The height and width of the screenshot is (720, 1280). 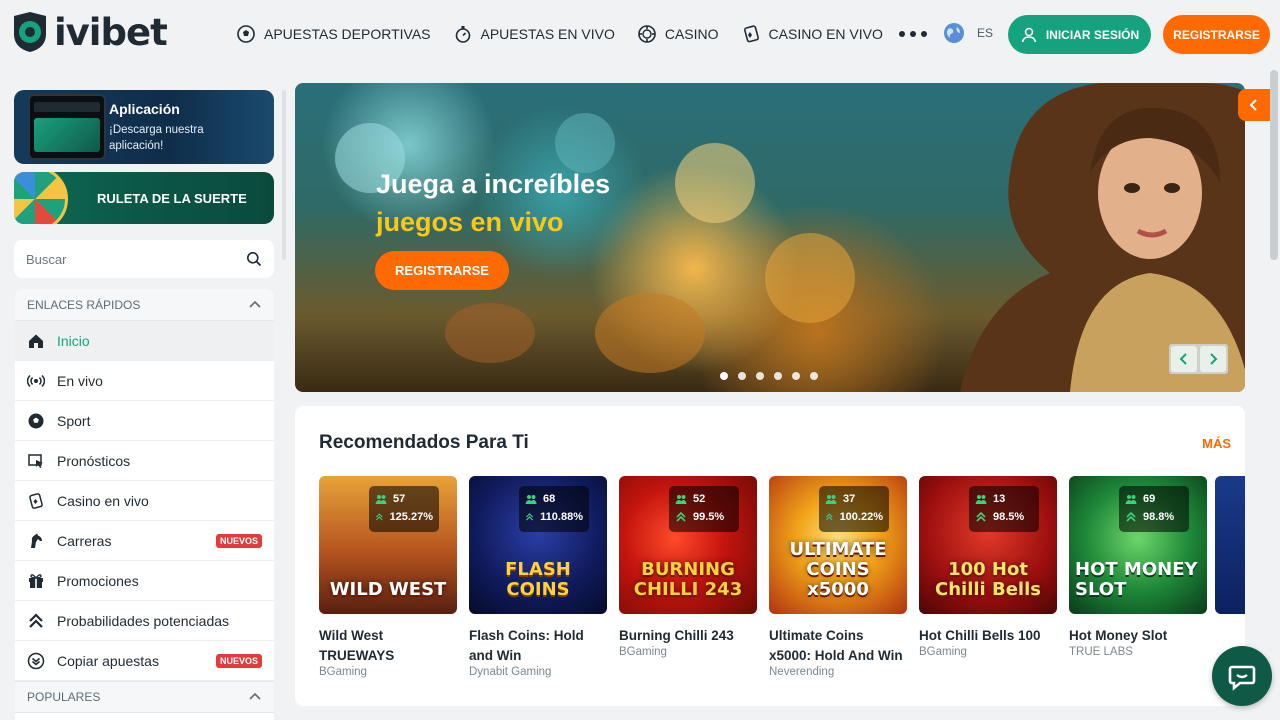 I want to click on chevron-left-icon, so click(x=1253, y=105).